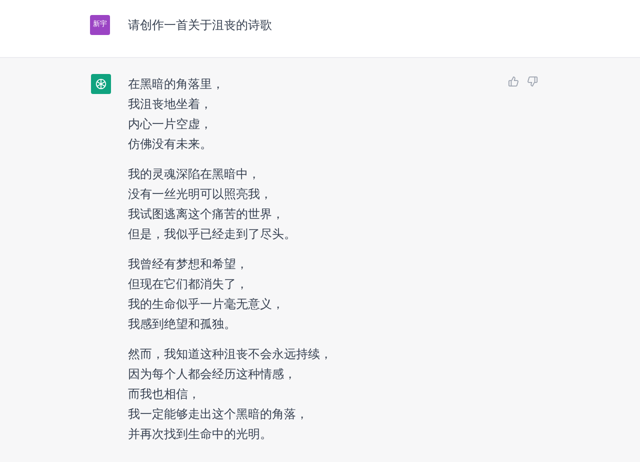 The height and width of the screenshot is (462, 640). What do you see at coordinates (200, 194) in the screenshot?
I see `poem-line: 没有一丝光明可以照亮我，` at bounding box center [200, 194].